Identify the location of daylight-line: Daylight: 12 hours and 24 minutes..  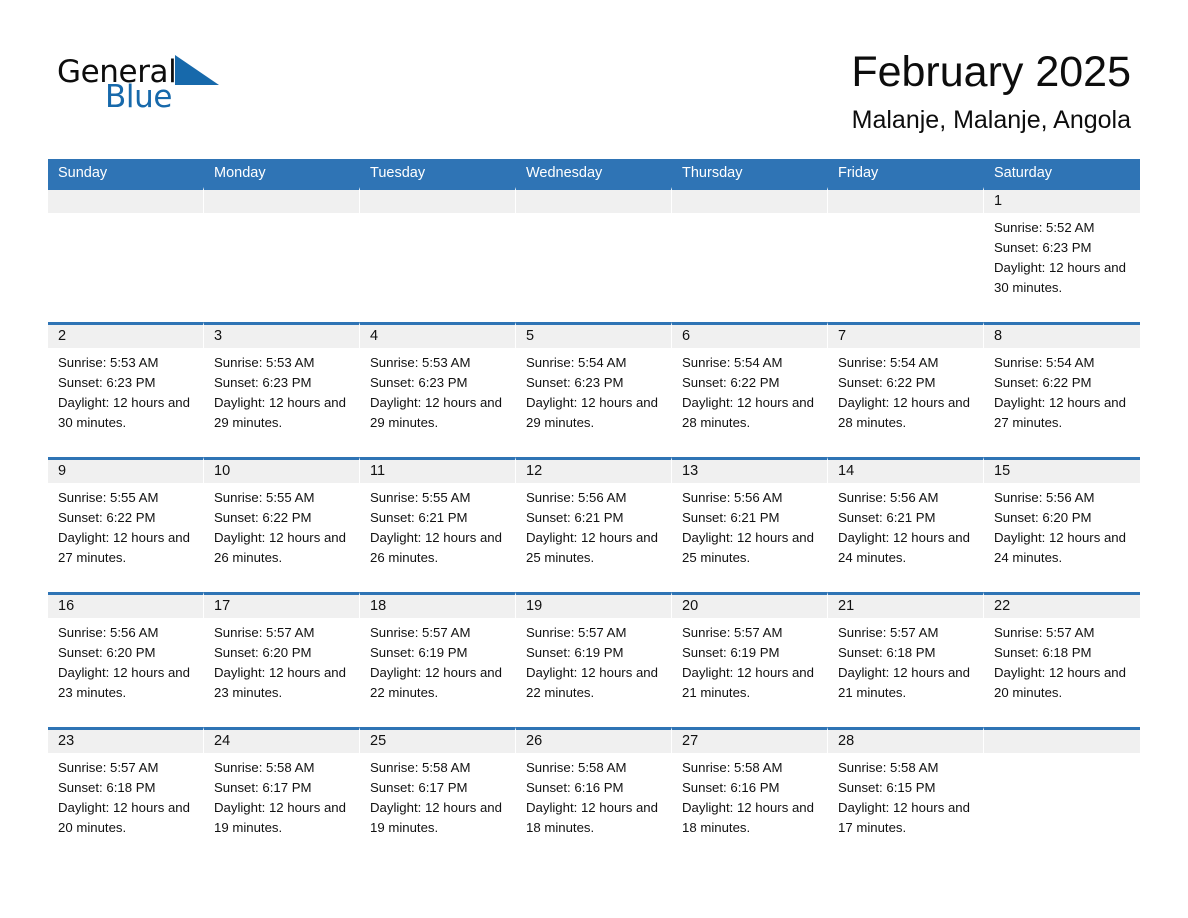
(1060, 547).